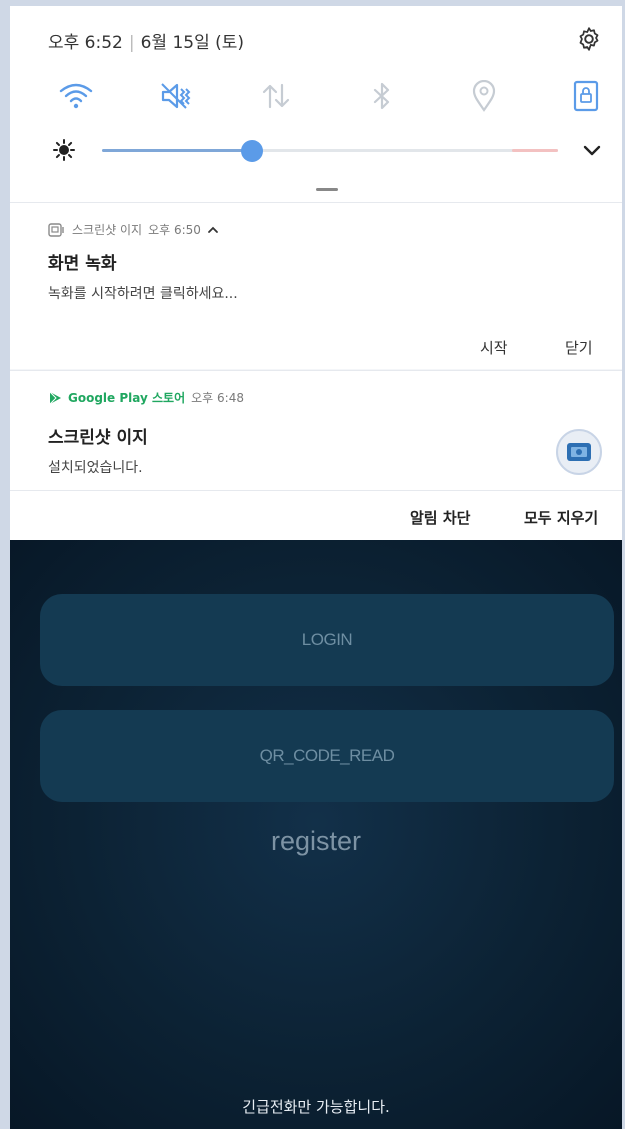 The image size is (625, 1129). I want to click on screenshot-app-icon, so click(56, 229).